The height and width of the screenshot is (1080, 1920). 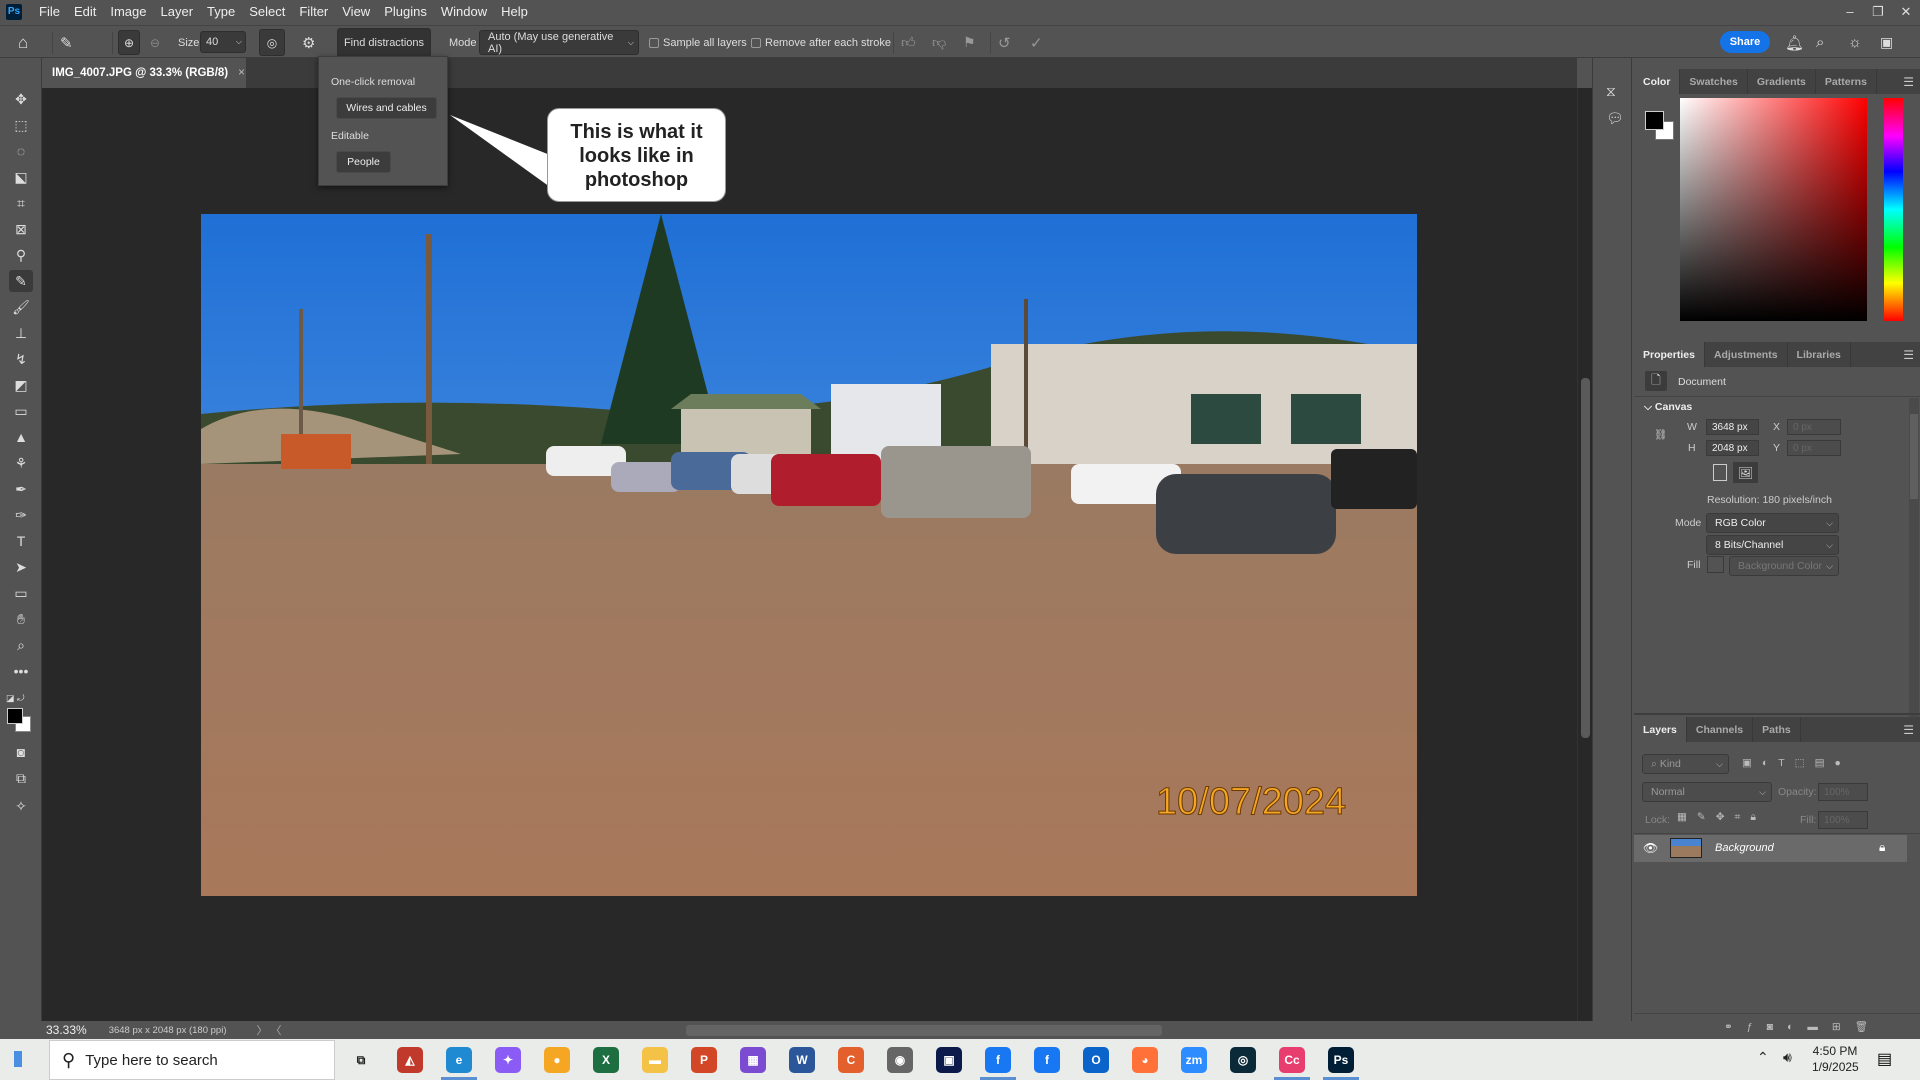 What do you see at coordinates (1886, 42) in the screenshot?
I see `workspace-icon: ▣` at bounding box center [1886, 42].